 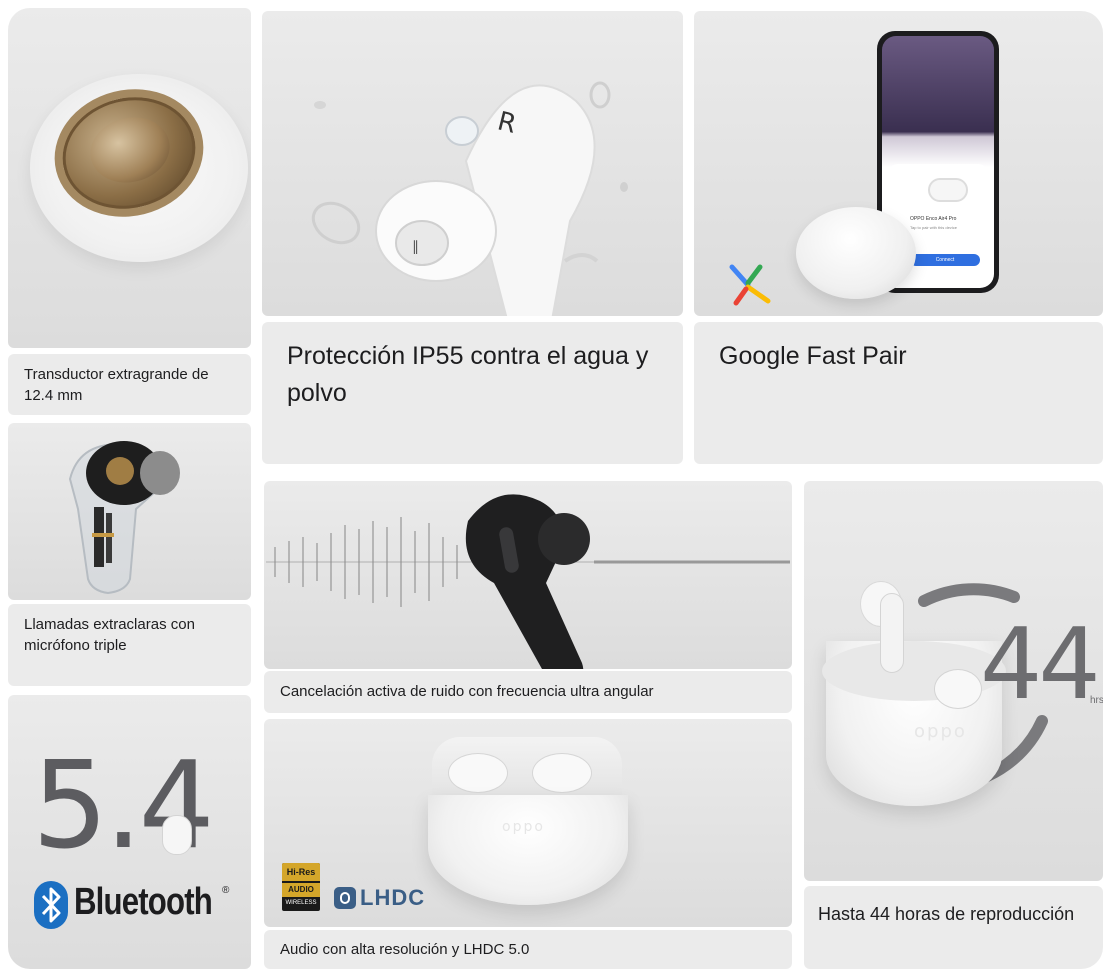 I want to click on phone-dialog-subtitle: Tap to pair with this device, so click(x=933, y=227).